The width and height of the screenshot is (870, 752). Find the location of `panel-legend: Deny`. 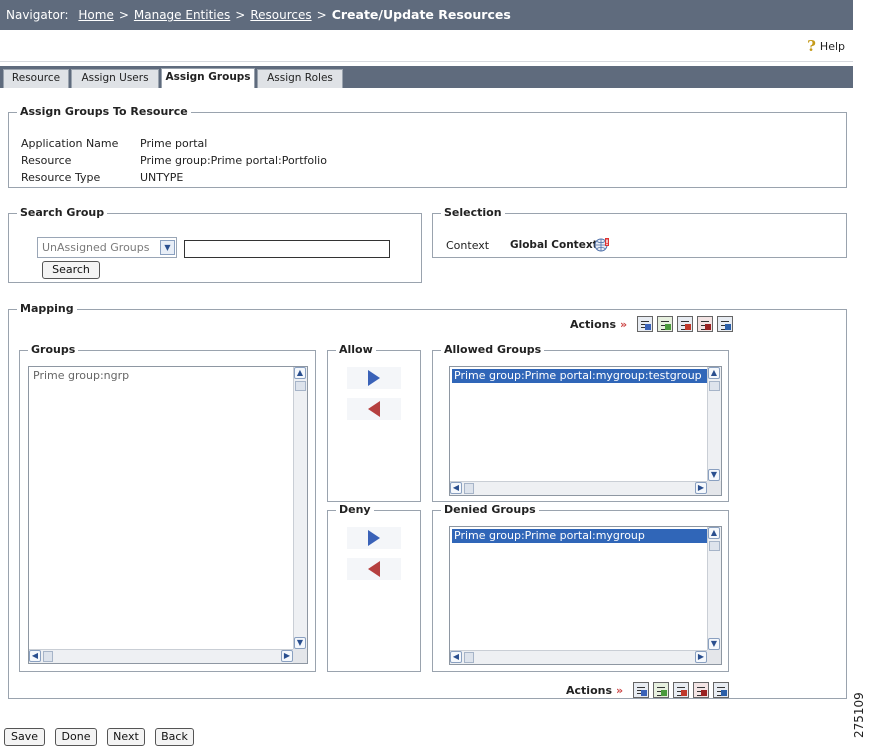

panel-legend: Deny is located at coordinates (355, 510).